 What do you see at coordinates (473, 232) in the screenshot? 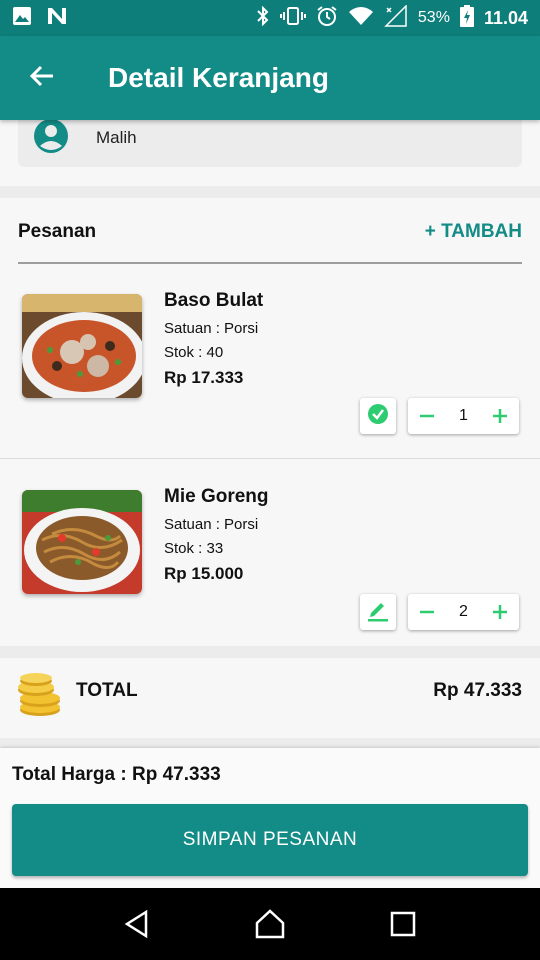
I see `add-order-button: + TAMBAH` at bounding box center [473, 232].